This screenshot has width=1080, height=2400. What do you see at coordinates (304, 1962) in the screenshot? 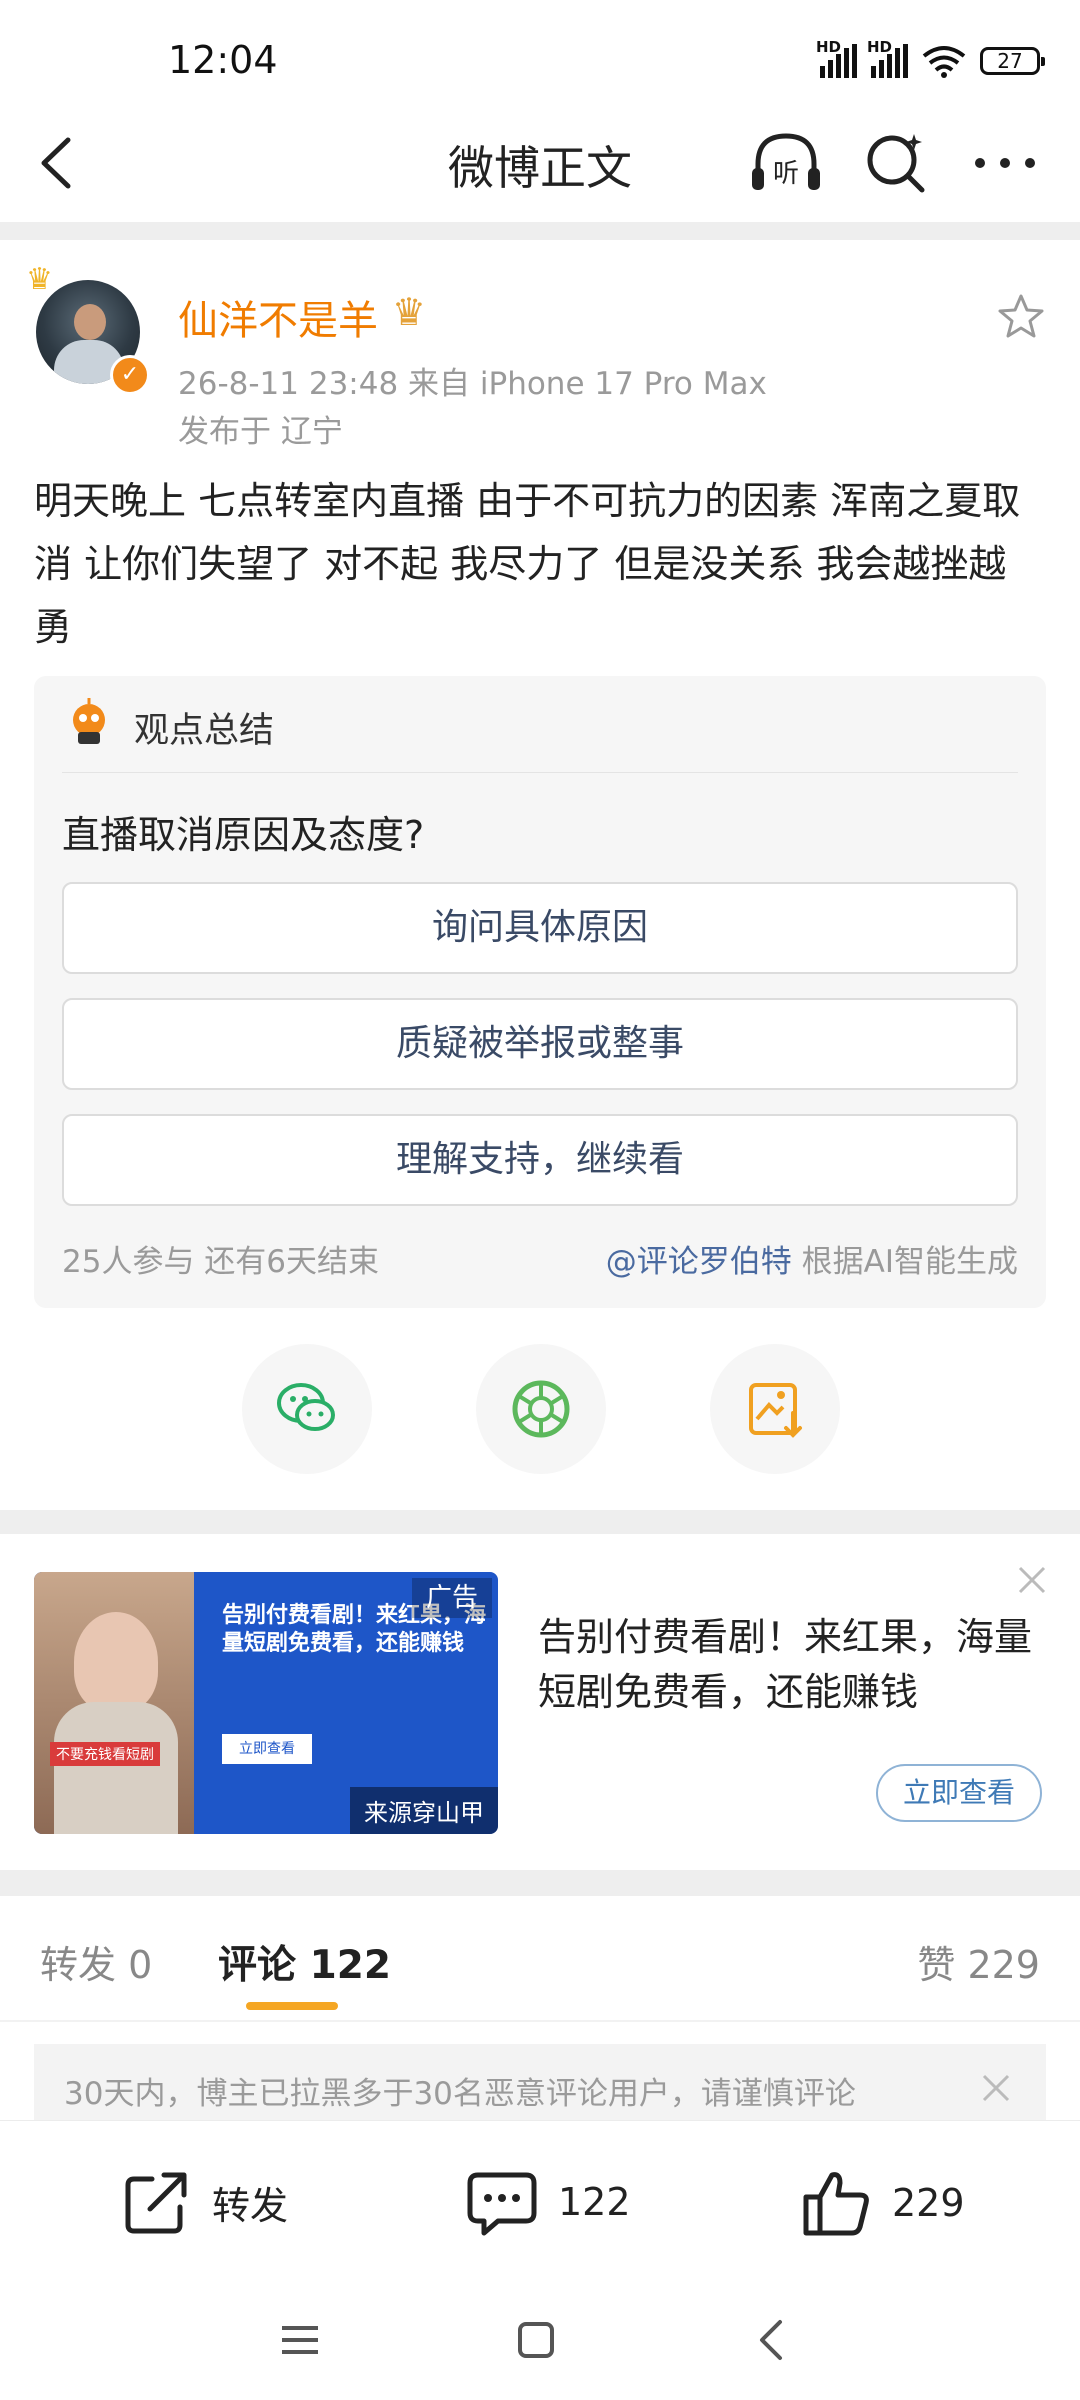
I see `tab-comment: 评论 122` at bounding box center [304, 1962].